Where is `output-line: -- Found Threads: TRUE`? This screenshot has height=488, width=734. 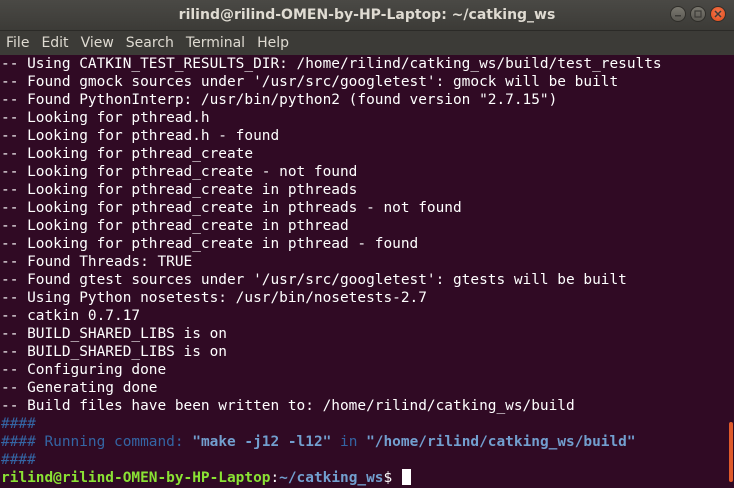 output-line: -- Found Threads: TRUE is located at coordinates (97, 262).